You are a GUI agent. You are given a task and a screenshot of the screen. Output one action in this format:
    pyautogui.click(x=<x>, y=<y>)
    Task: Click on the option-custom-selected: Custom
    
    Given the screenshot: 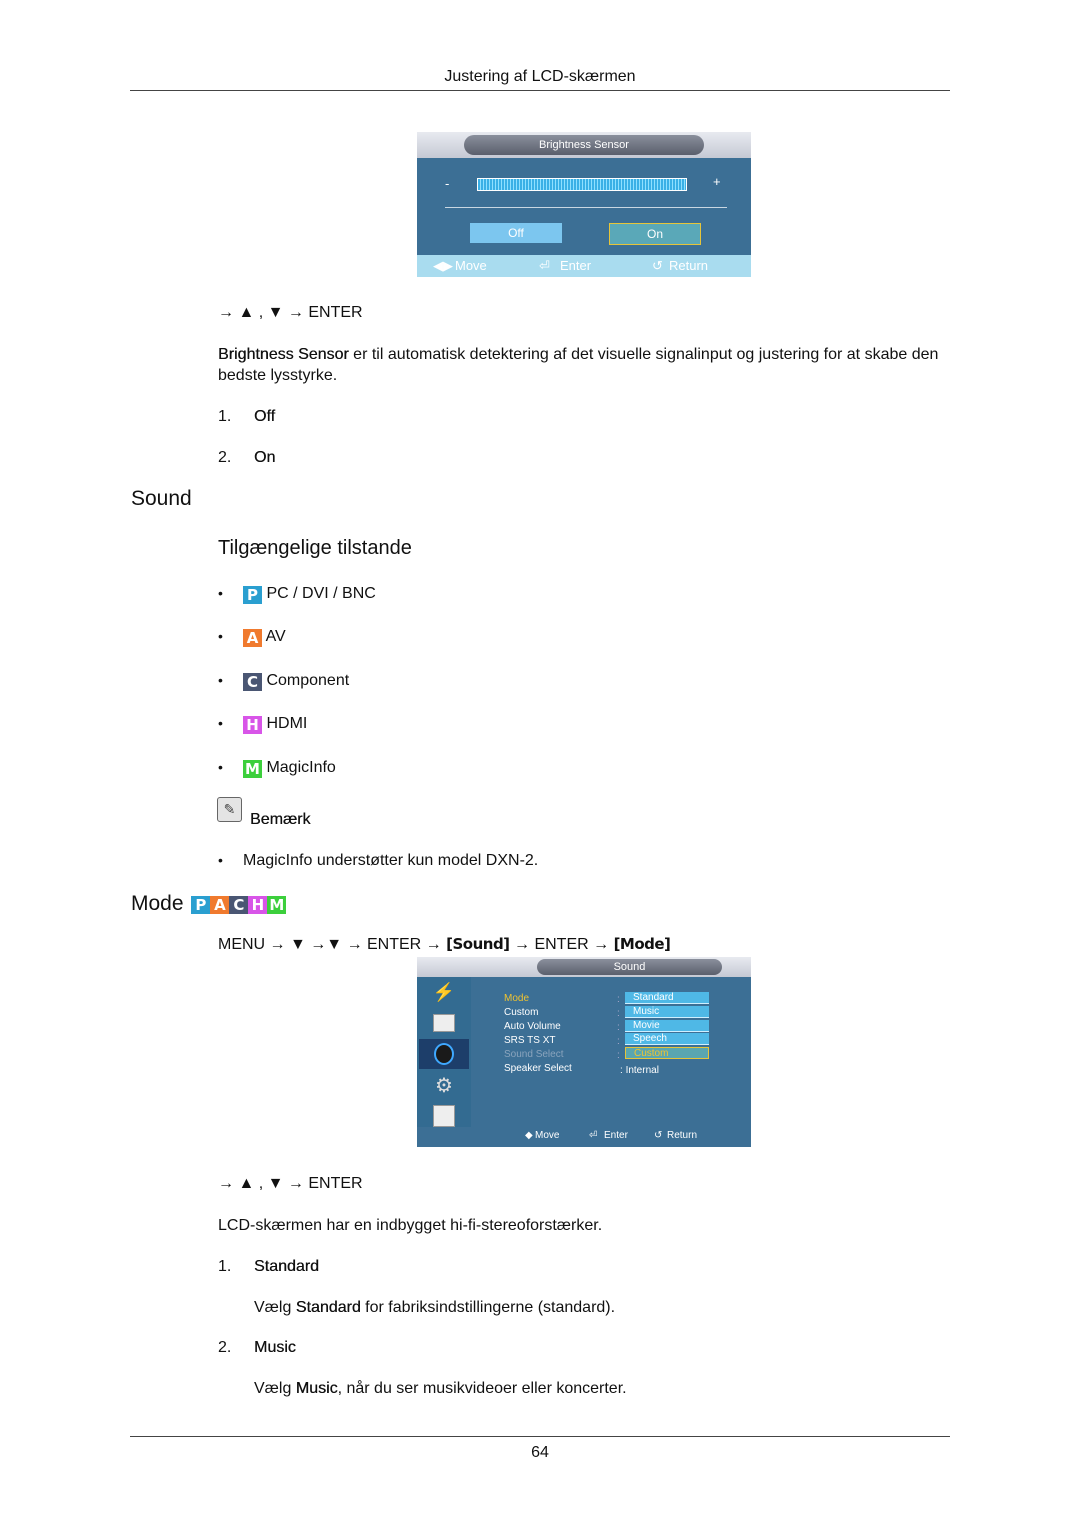 What is the action you would take?
    pyautogui.click(x=667, y=1053)
    